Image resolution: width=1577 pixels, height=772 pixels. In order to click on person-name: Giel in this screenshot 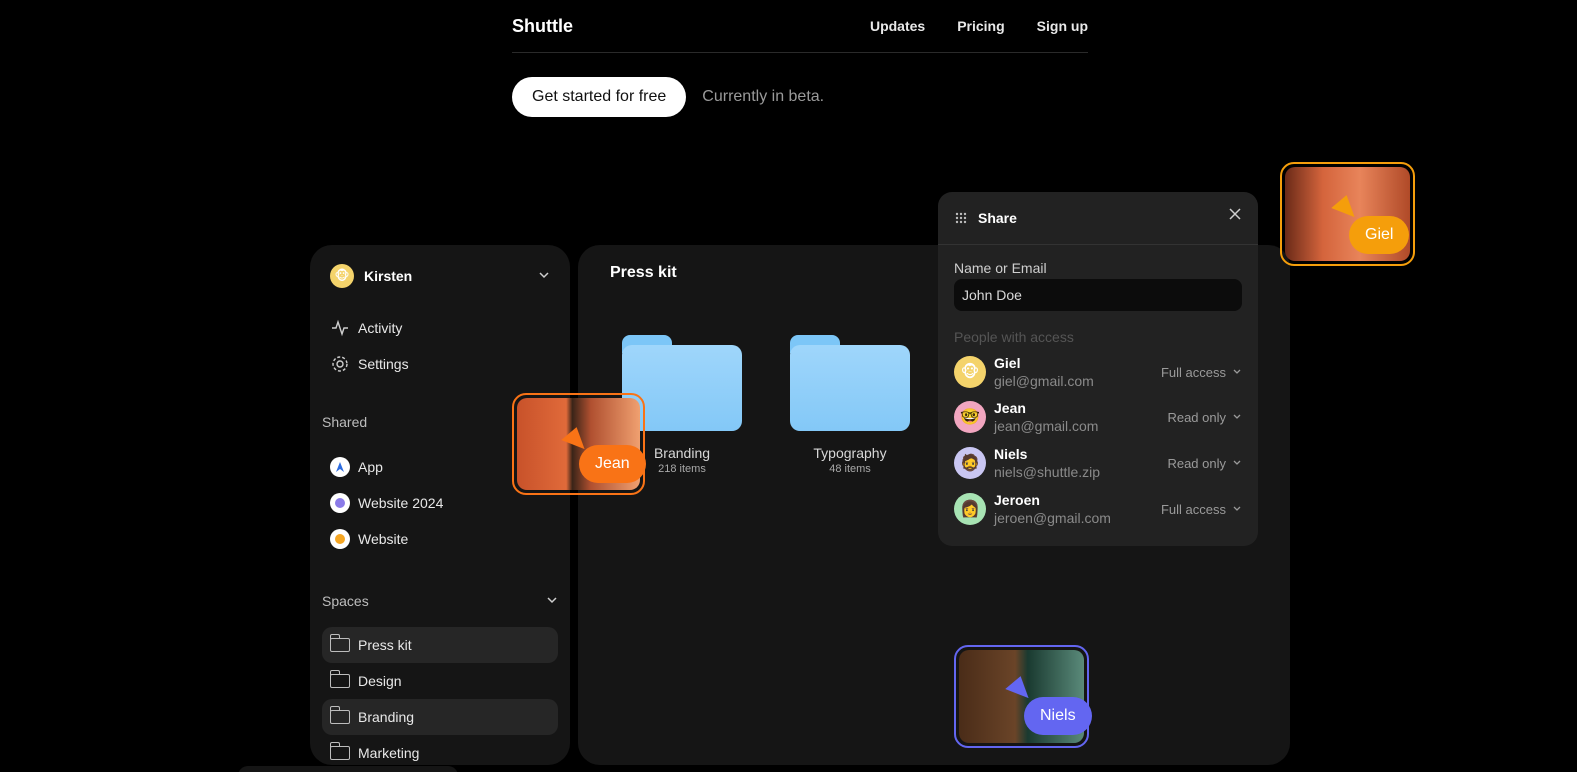, I will do `click(1007, 363)`.